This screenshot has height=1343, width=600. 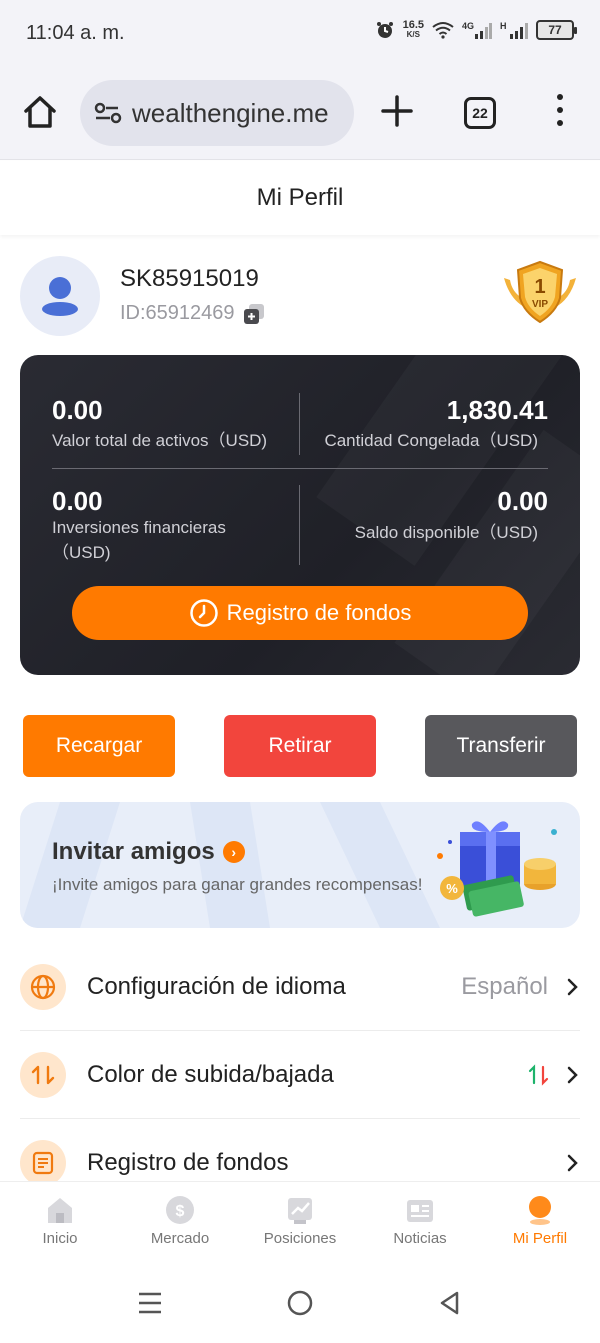 I want to click on investments-value: 0.00, so click(x=77, y=501).